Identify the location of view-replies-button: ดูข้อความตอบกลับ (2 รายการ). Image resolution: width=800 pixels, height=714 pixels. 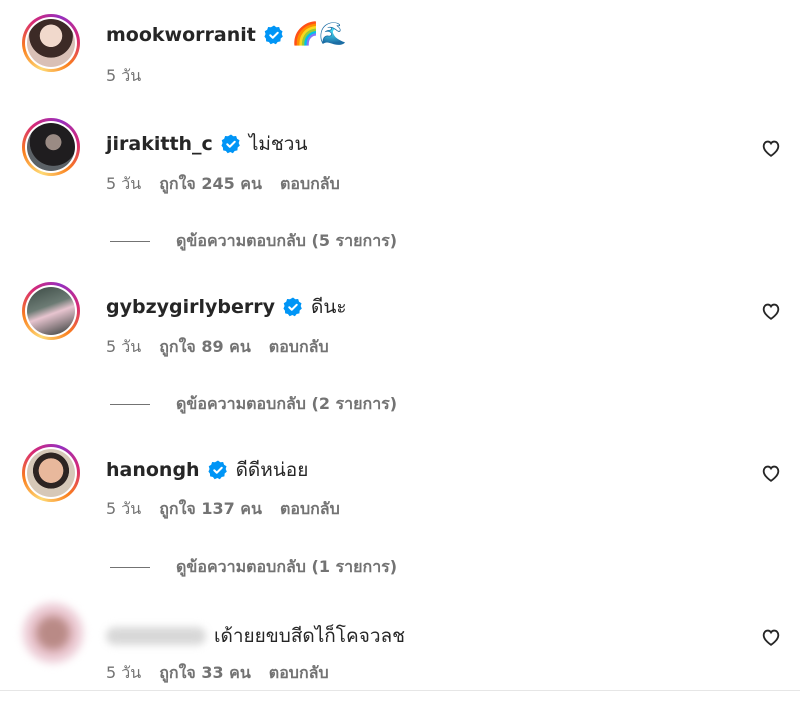
(253, 404).